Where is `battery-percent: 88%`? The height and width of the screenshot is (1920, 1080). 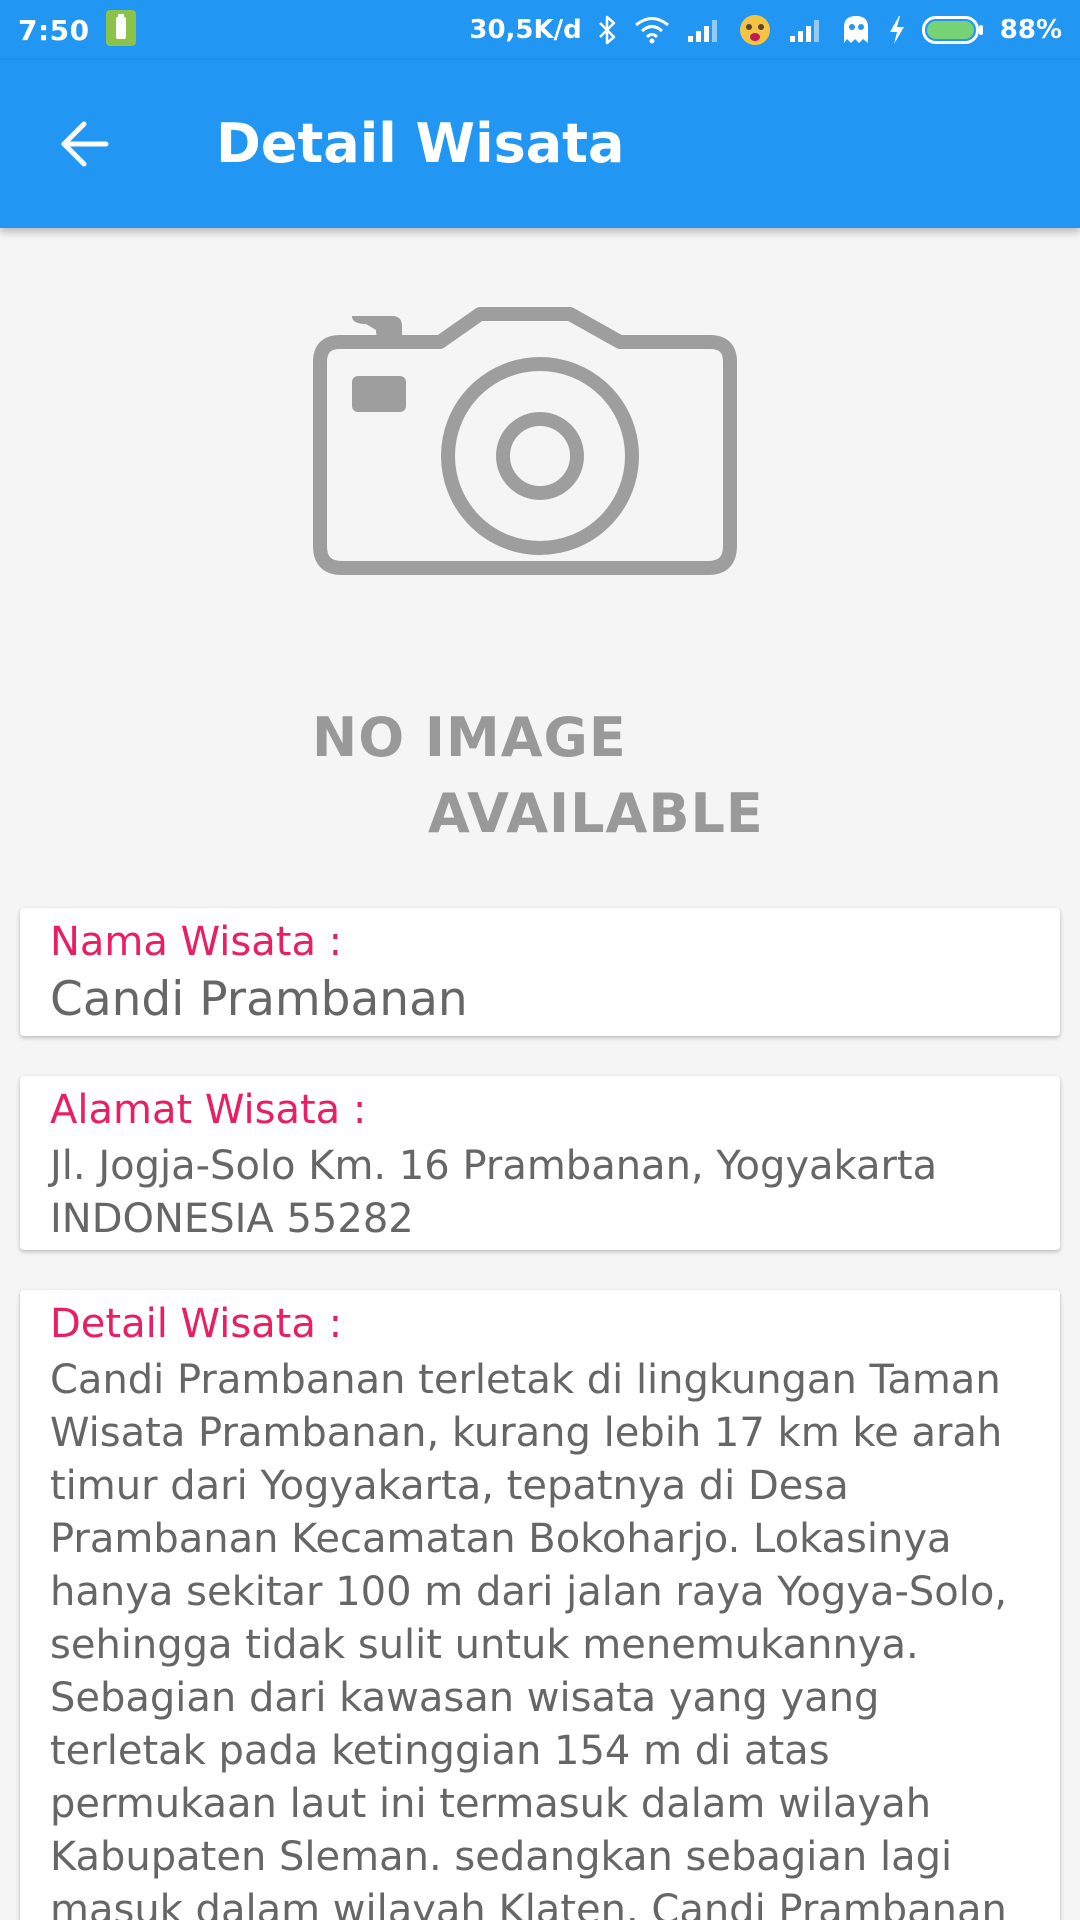
battery-percent: 88% is located at coordinates (1030, 30).